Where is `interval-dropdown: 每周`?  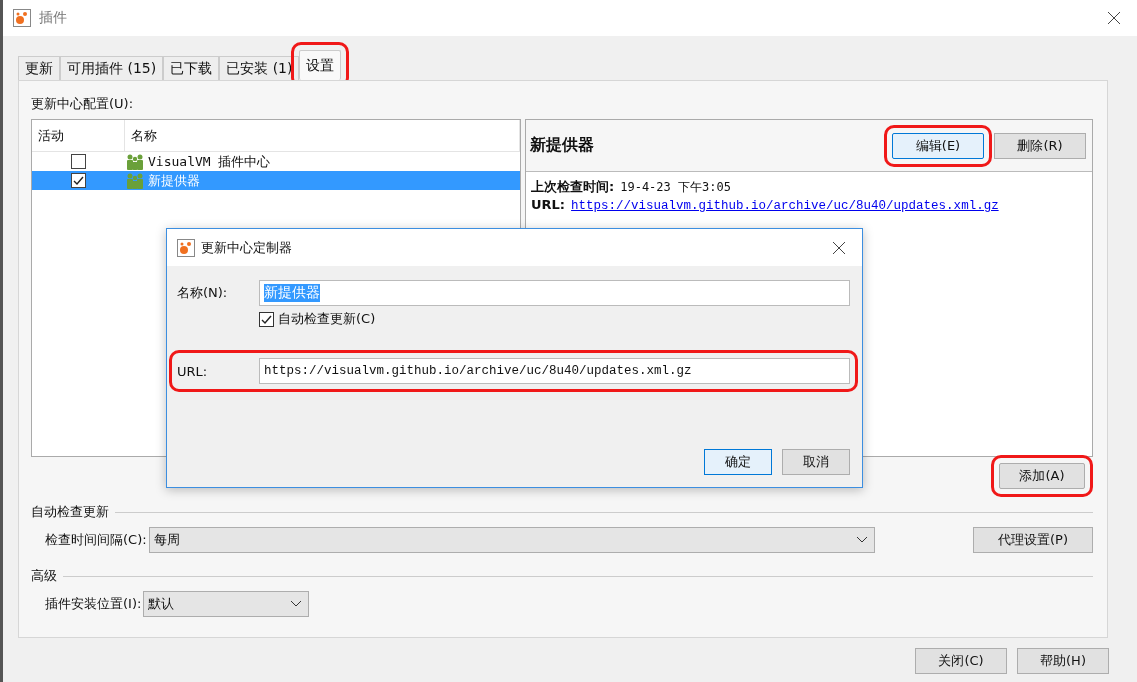 interval-dropdown: 每周 is located at coordinates (511, 540).